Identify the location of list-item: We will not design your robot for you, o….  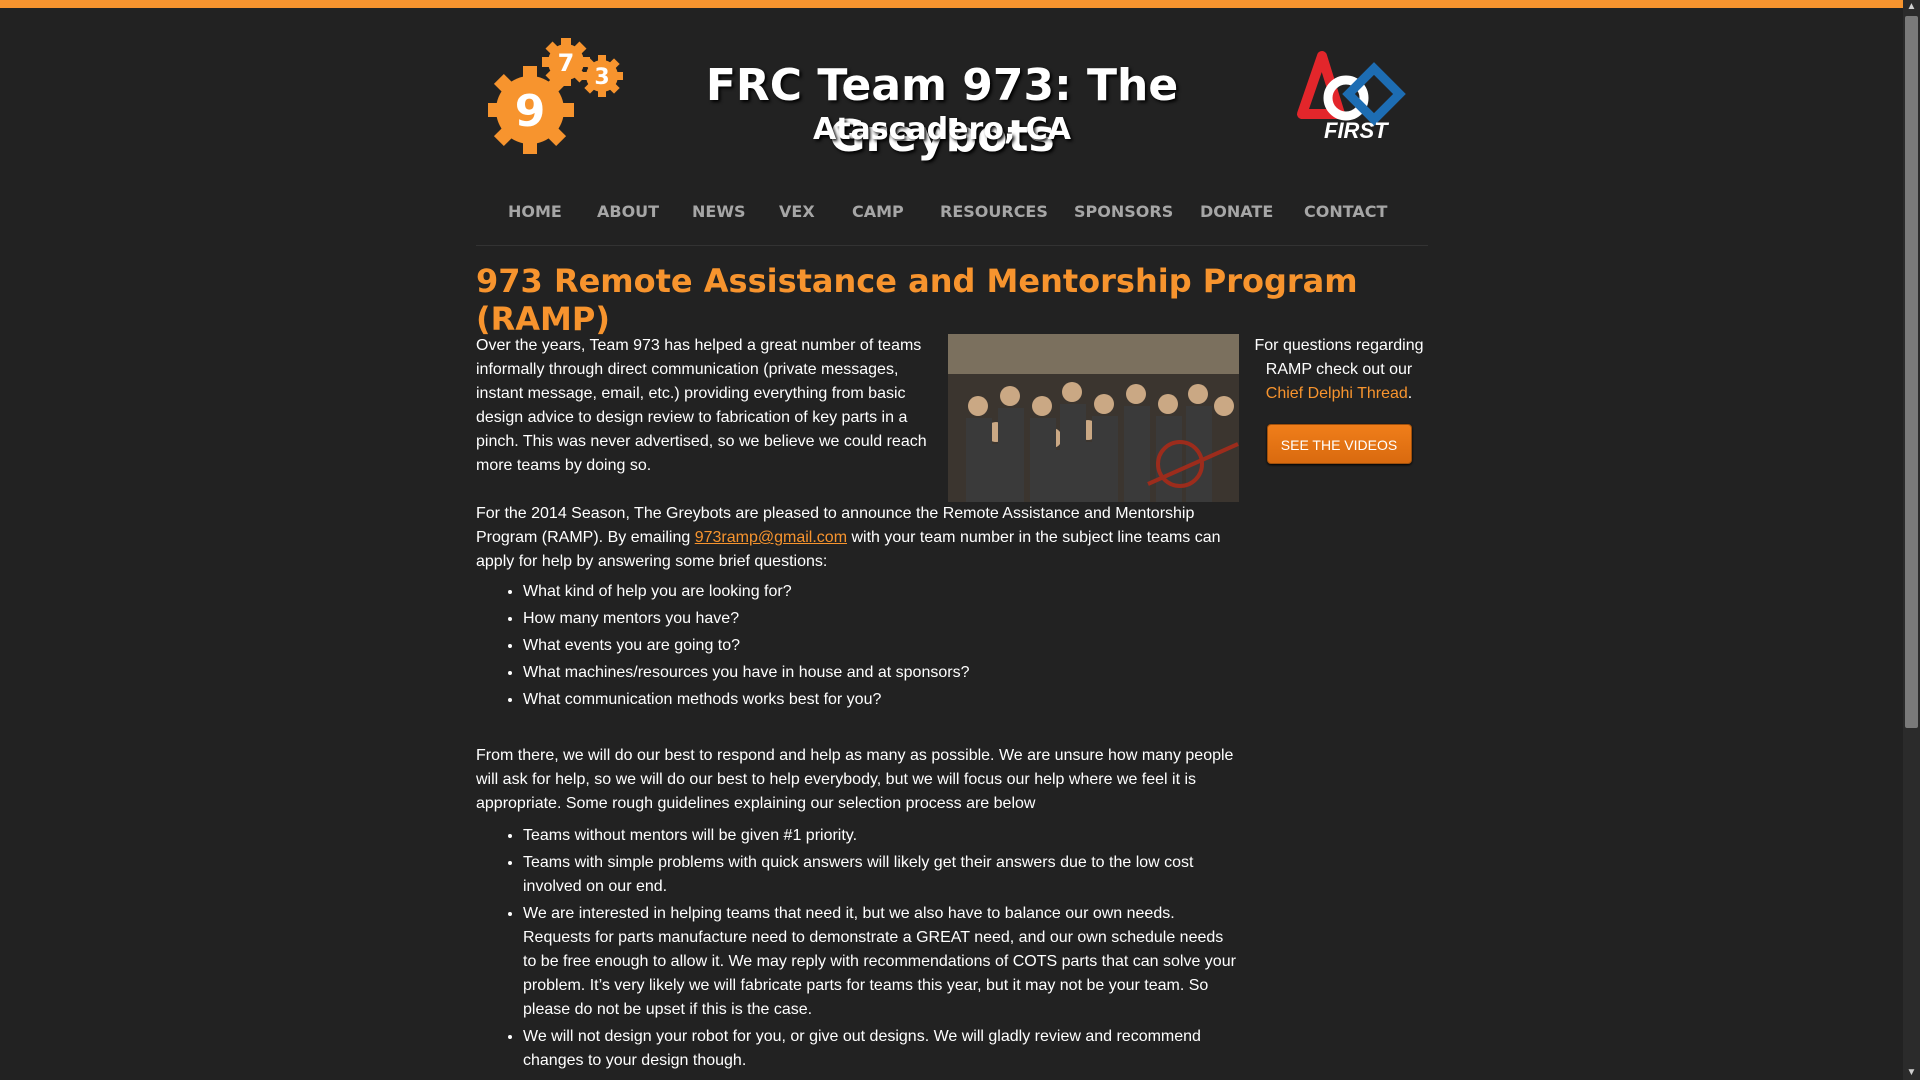
(879, 1049).